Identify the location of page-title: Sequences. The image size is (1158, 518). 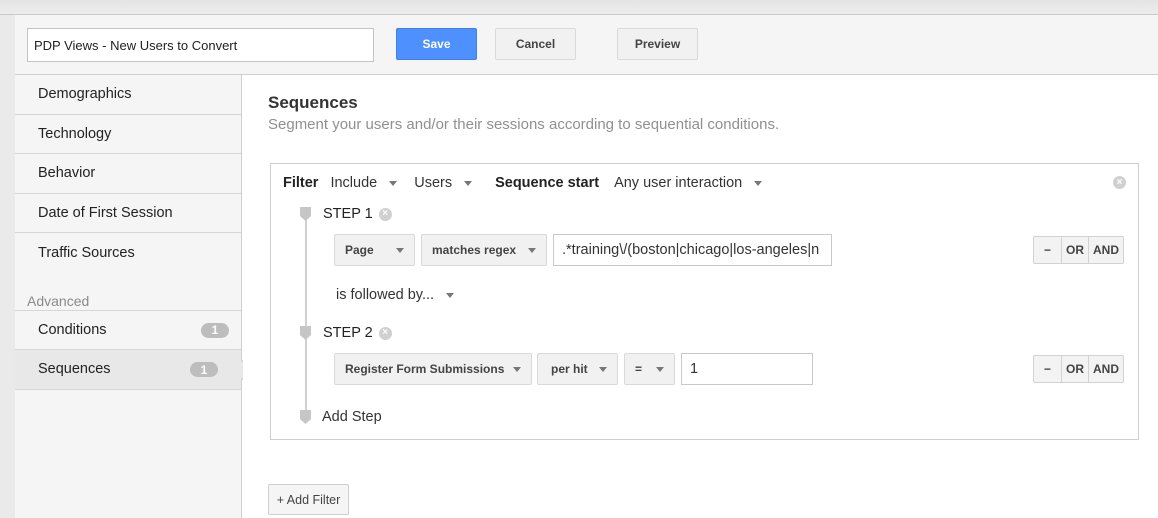
(313, 102).